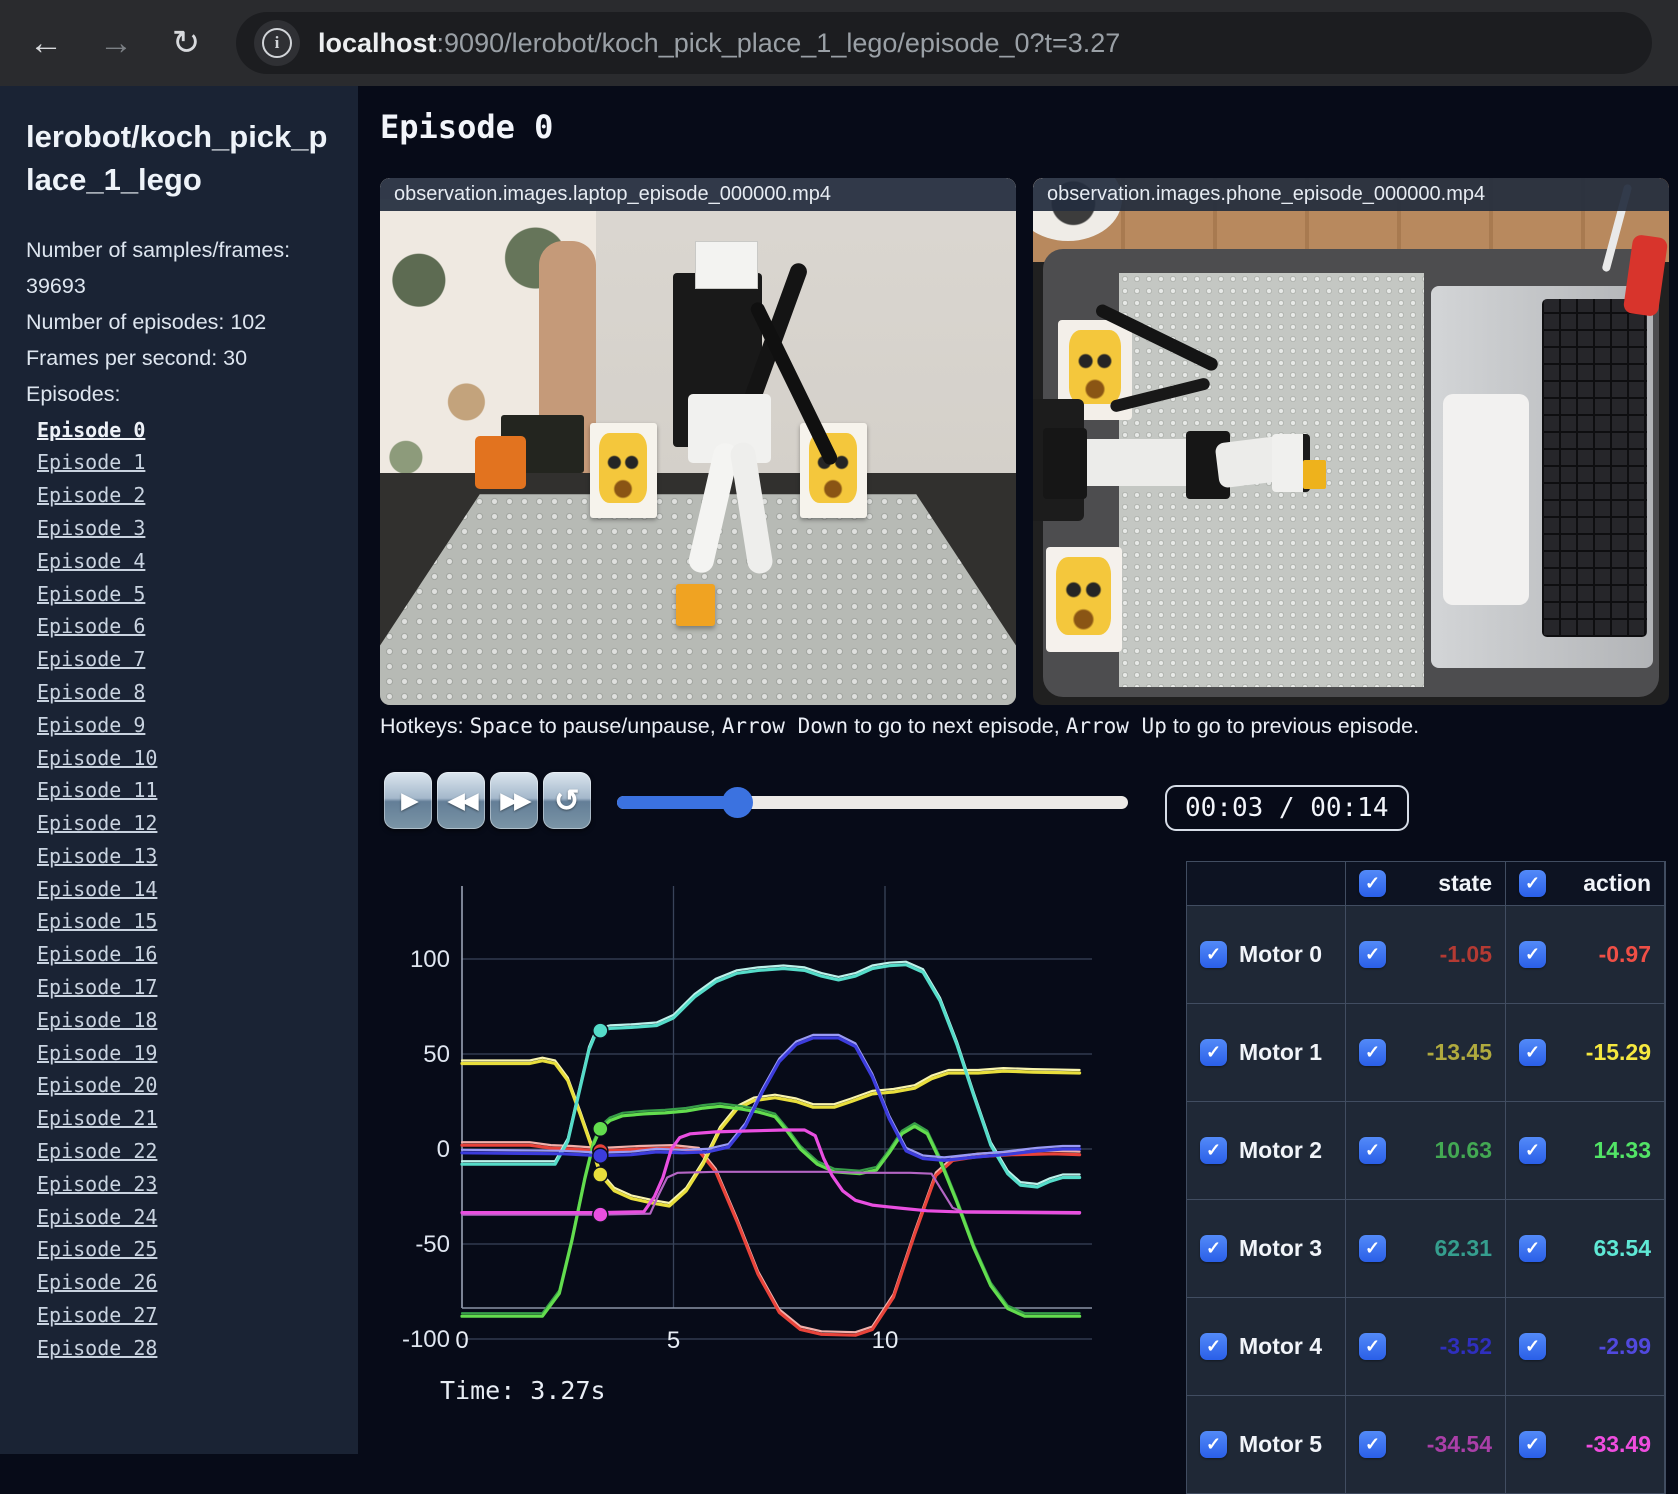 This screenshot has height=1494, width=1678. What do you see at coordinates (179, 1282) in the screenshot?
I see `sidebar-episode-link-26: Episode 26` at bounding box center [179, 1282].